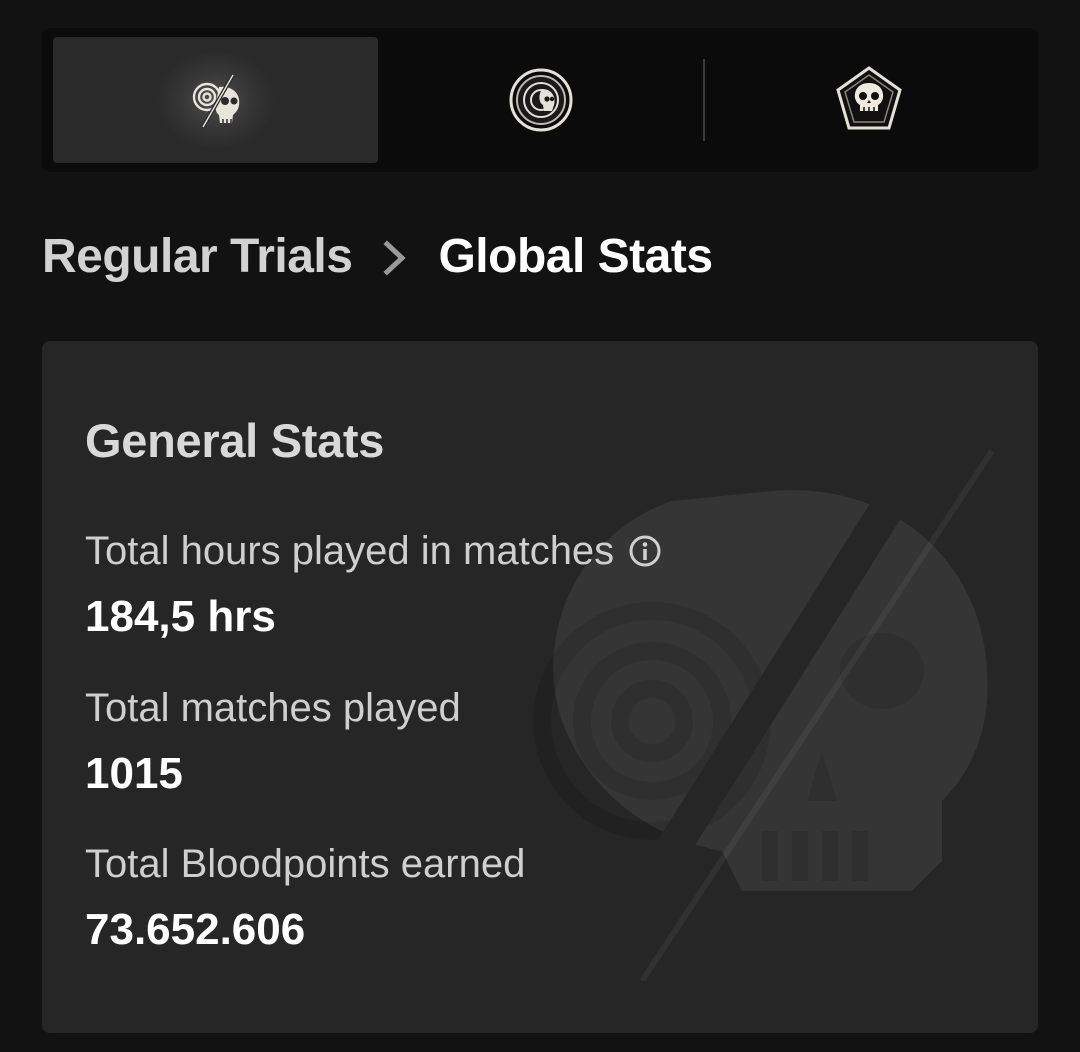 The image size is (1080, 1052). Describe the element at coordinates (180, 616) in the screenshot. I see `stat-value: 184,5 hrs` at that location.